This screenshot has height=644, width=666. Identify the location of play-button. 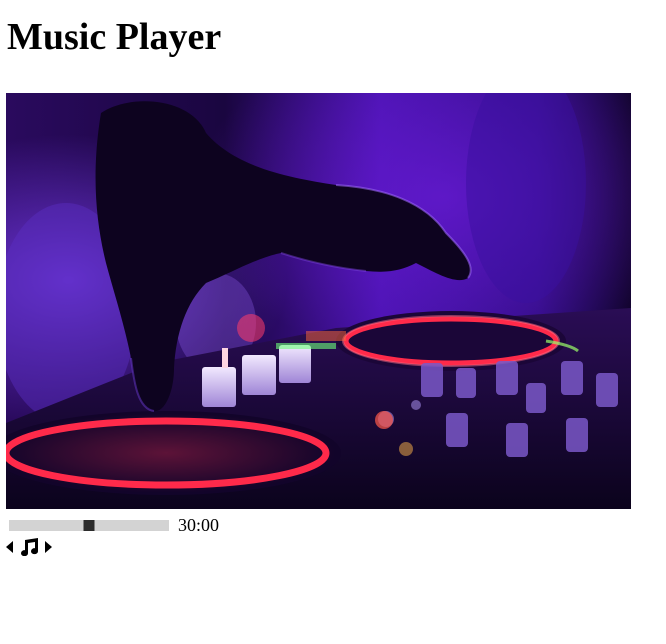
(29, 547).